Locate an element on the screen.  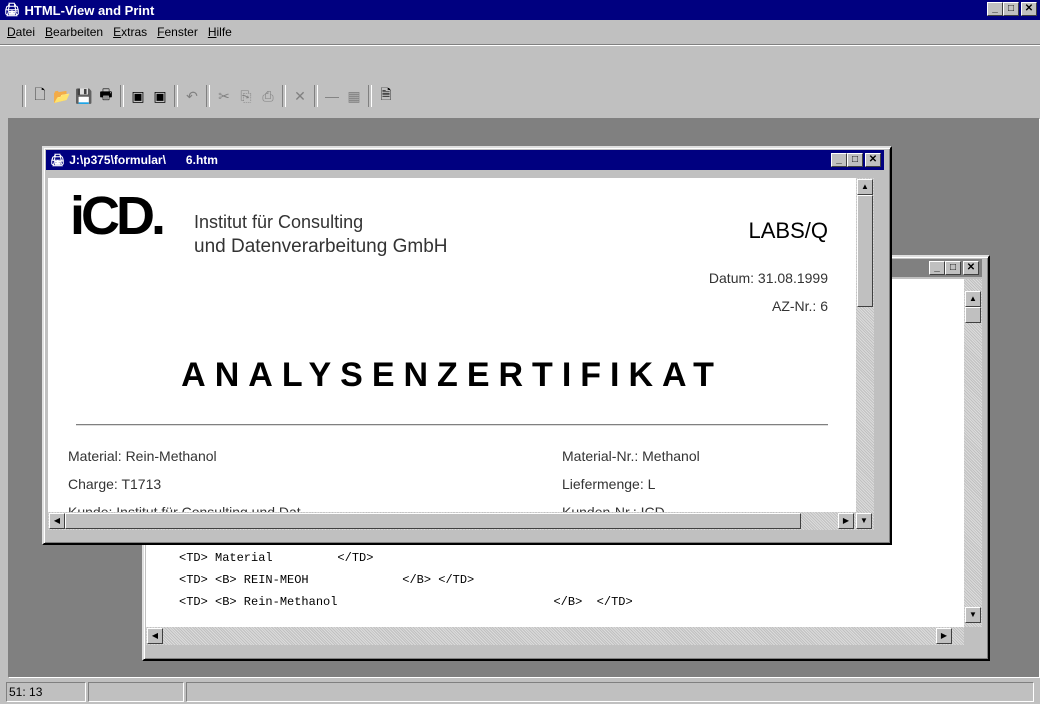
source-line: <TD> <B> REIN-MEOH </B> </TD> is located at coordinates (327, 580).